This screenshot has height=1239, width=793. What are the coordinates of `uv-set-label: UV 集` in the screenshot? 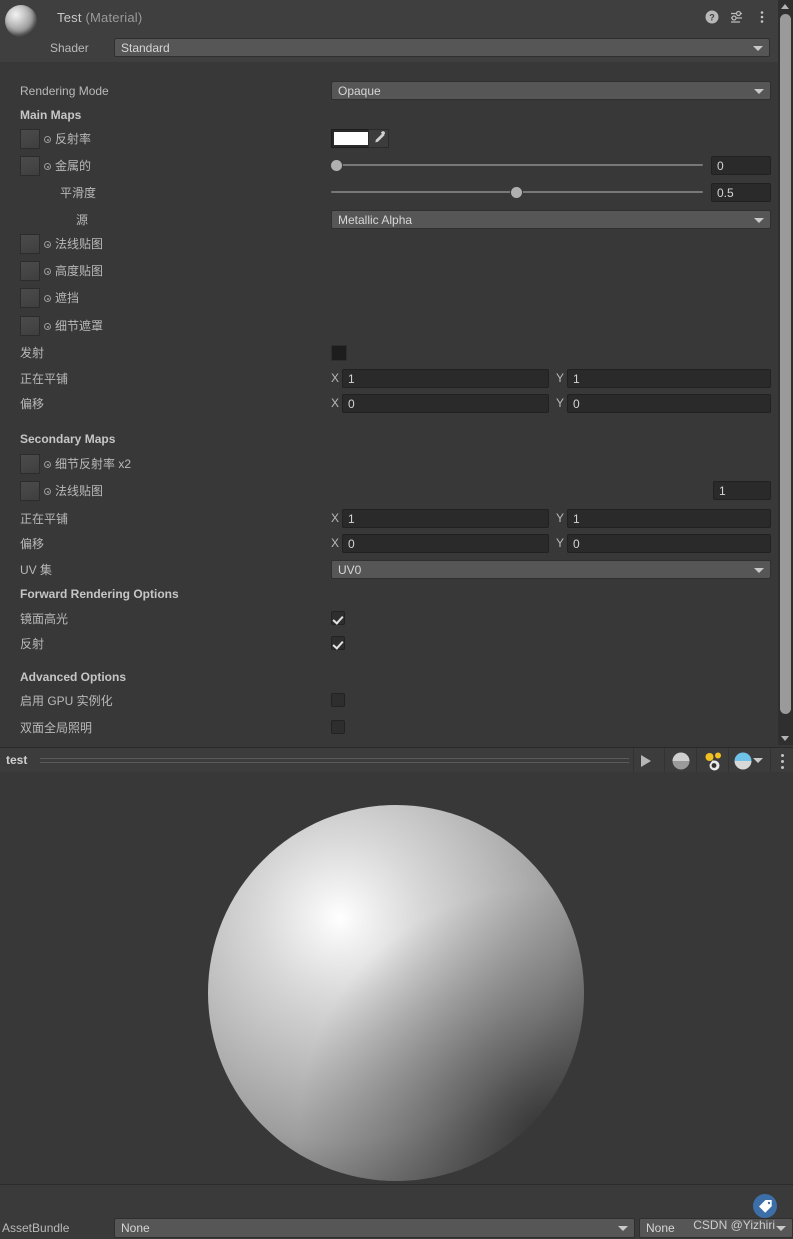 It's located at (36, 570).